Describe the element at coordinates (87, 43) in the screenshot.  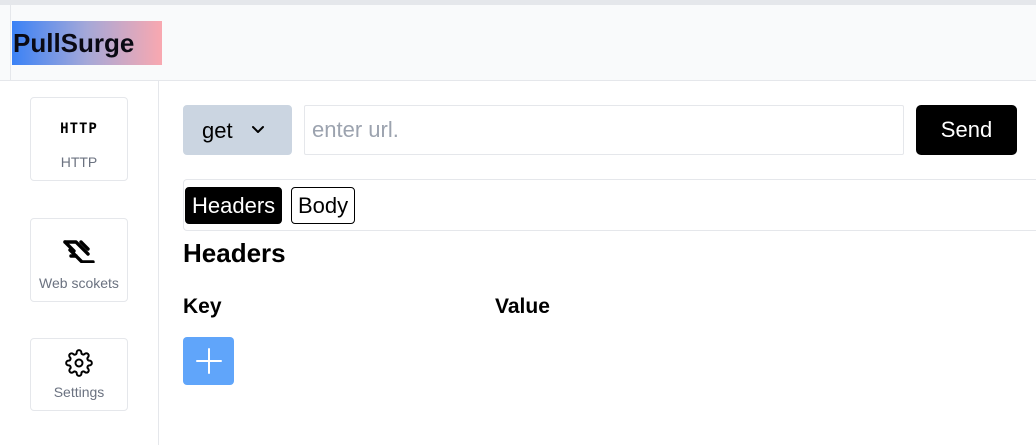
I see `app-logo: PullSurge` at that location.